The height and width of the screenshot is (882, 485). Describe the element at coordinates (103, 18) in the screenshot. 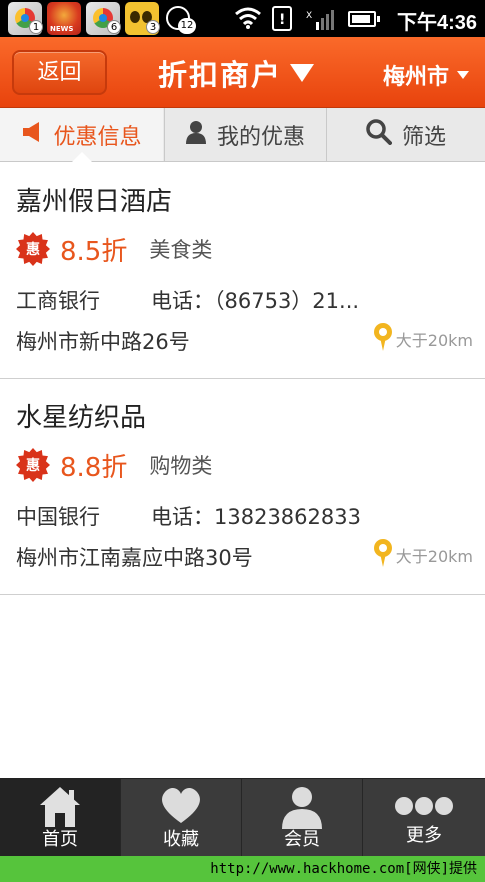

I see `notification-app-icon: 6` at that location.